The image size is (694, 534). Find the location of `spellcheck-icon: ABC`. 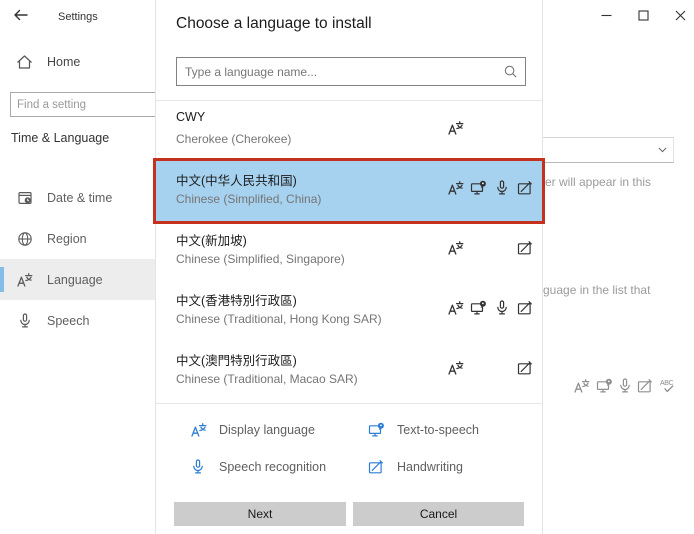

spellcheck-icon: ABC is located at coordinates (668, 386).